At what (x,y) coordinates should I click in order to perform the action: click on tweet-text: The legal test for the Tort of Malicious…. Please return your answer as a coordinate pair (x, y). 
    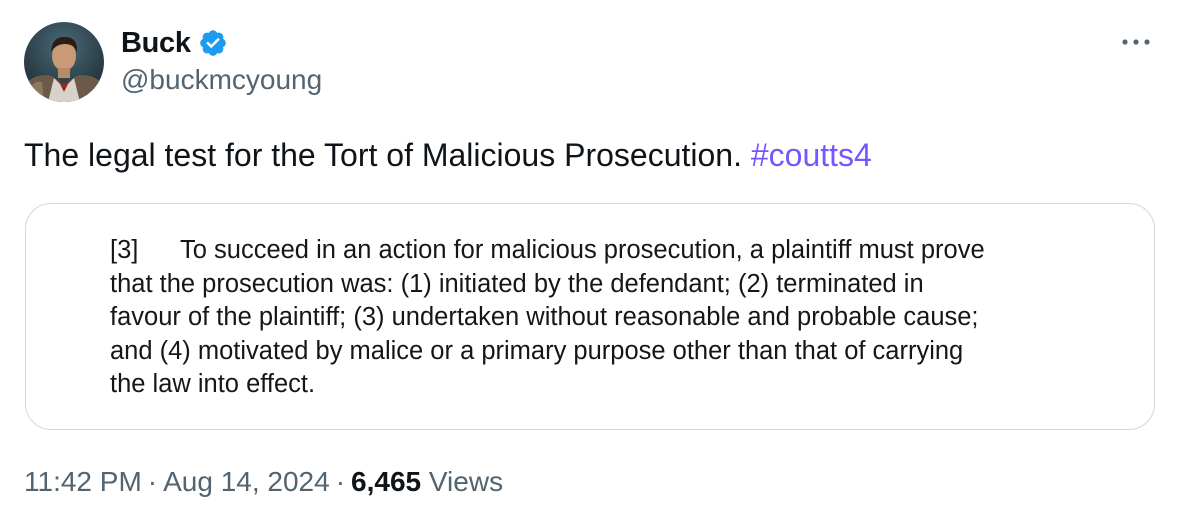
    Looking at the image, I should click on (448, 155).